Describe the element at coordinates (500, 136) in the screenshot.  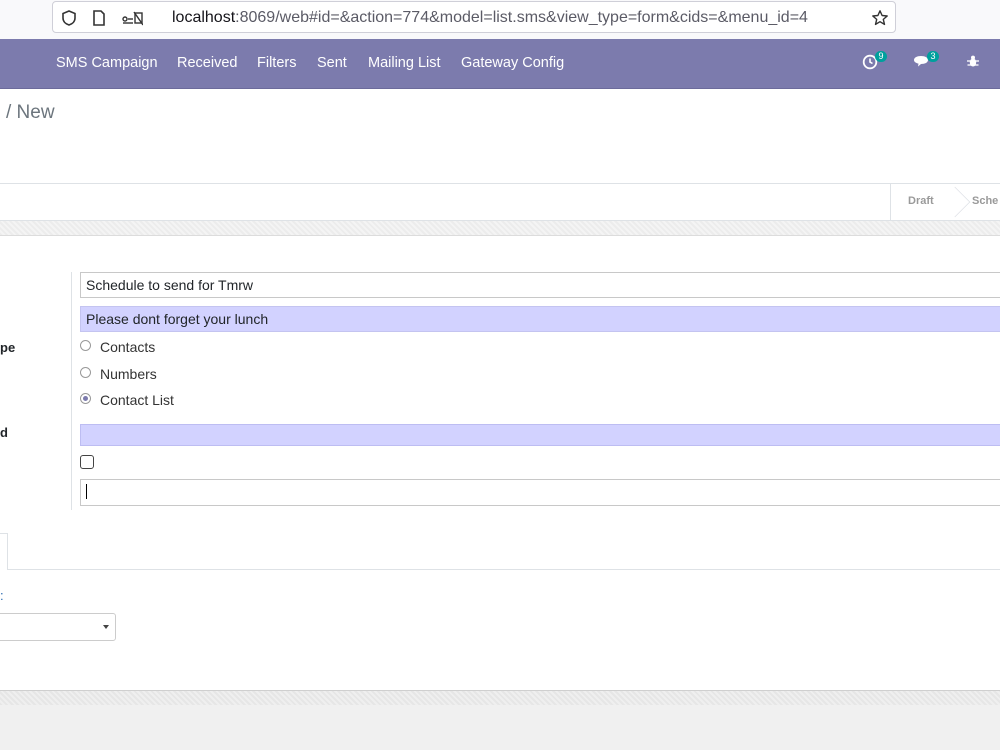
I see `control-panel` at that location.